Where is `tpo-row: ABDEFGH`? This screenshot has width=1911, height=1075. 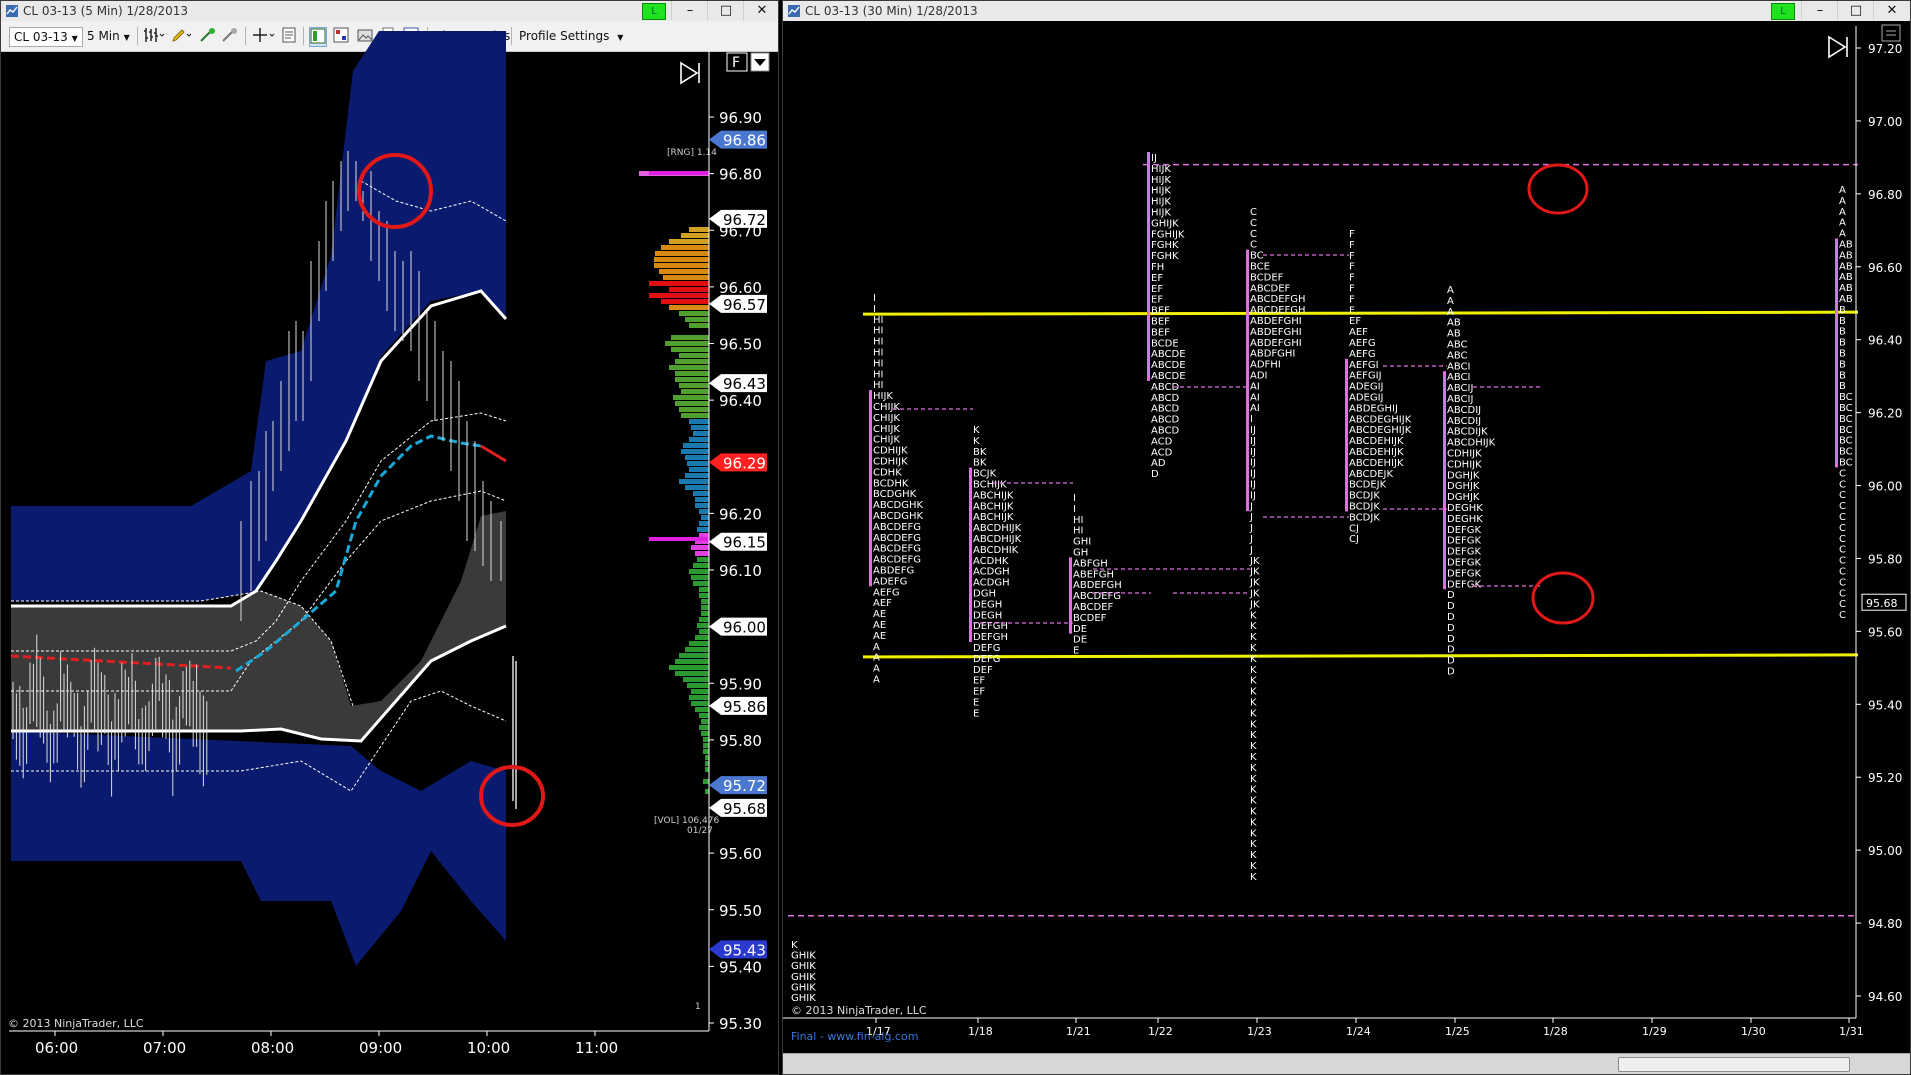 tpo-row: ABDEFGH is located at coordinates (1097, 585).